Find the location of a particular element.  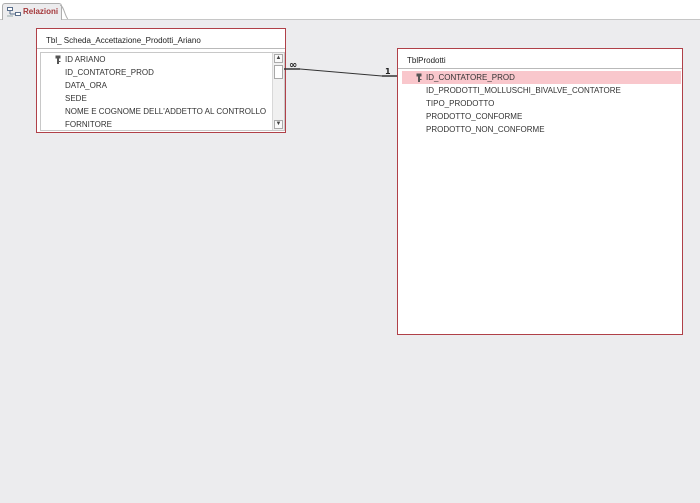

many-symbol: ∞ is located at coordinates (293, 65).